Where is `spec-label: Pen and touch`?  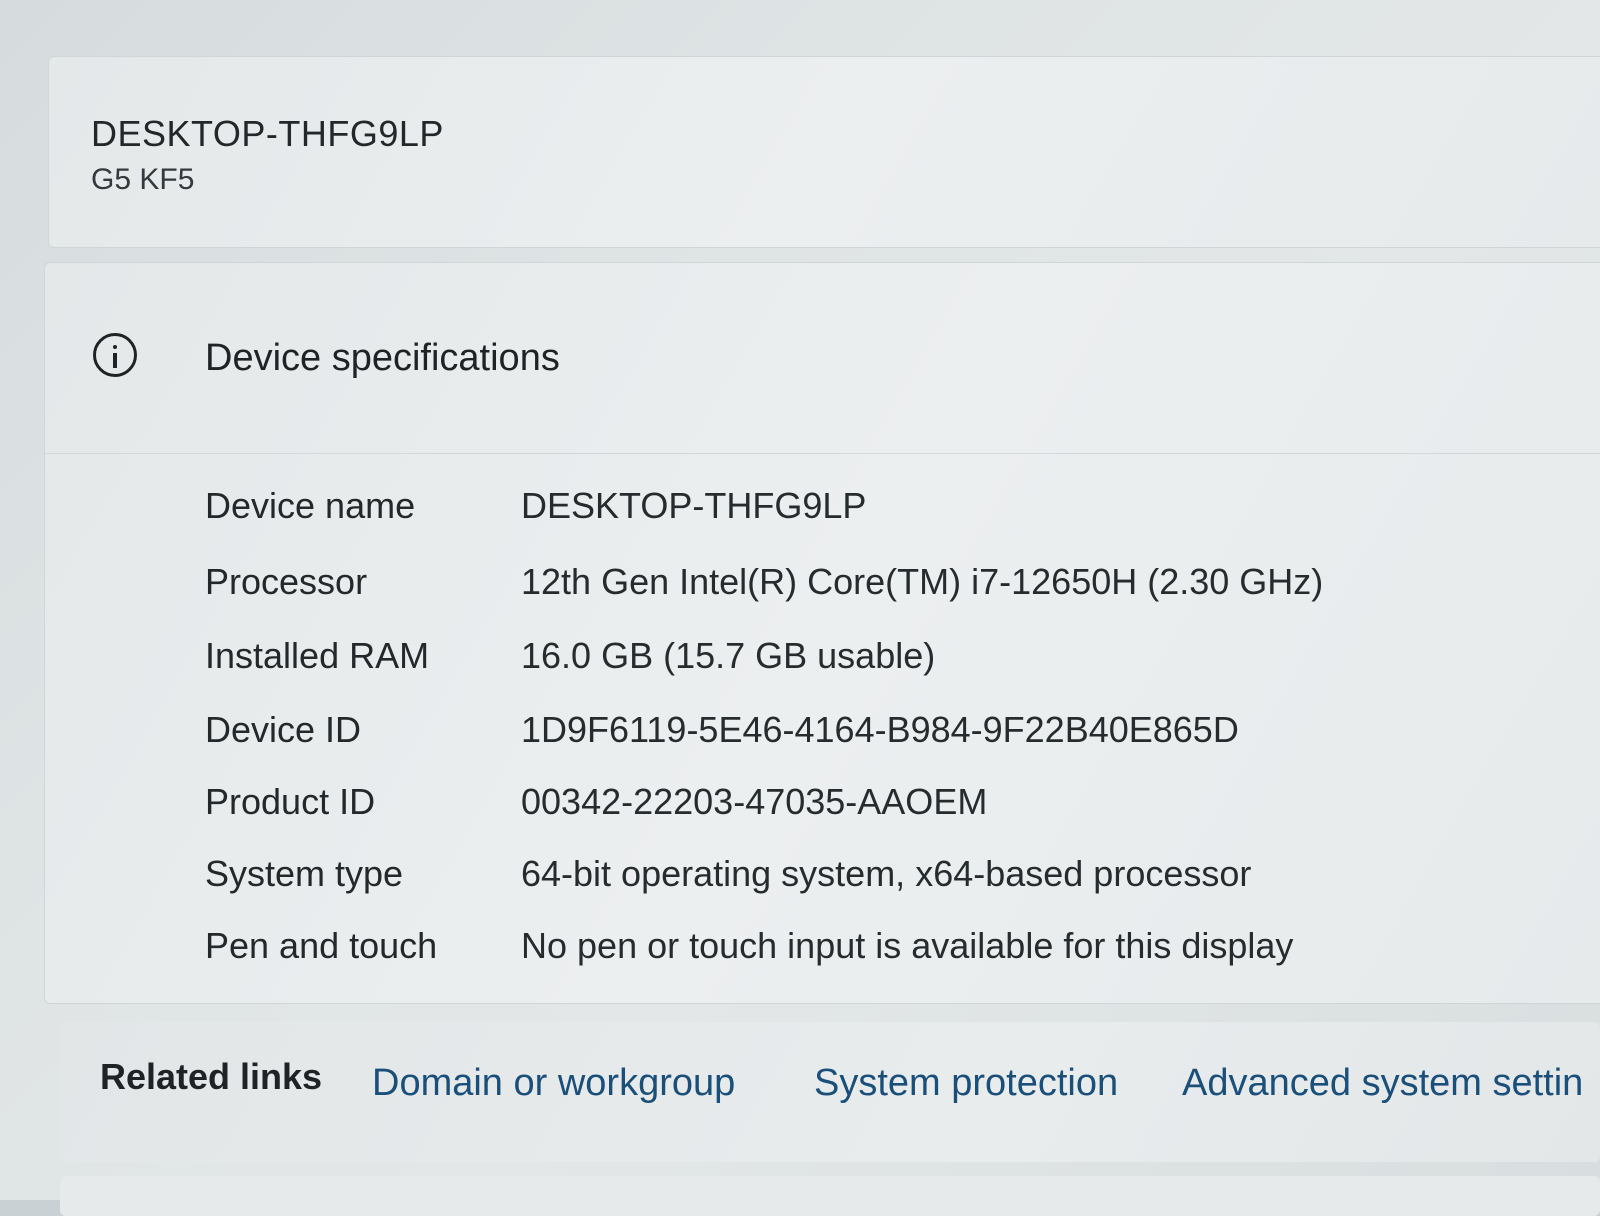 spec-label: Pen and touch is located at coordinates (321, 945).